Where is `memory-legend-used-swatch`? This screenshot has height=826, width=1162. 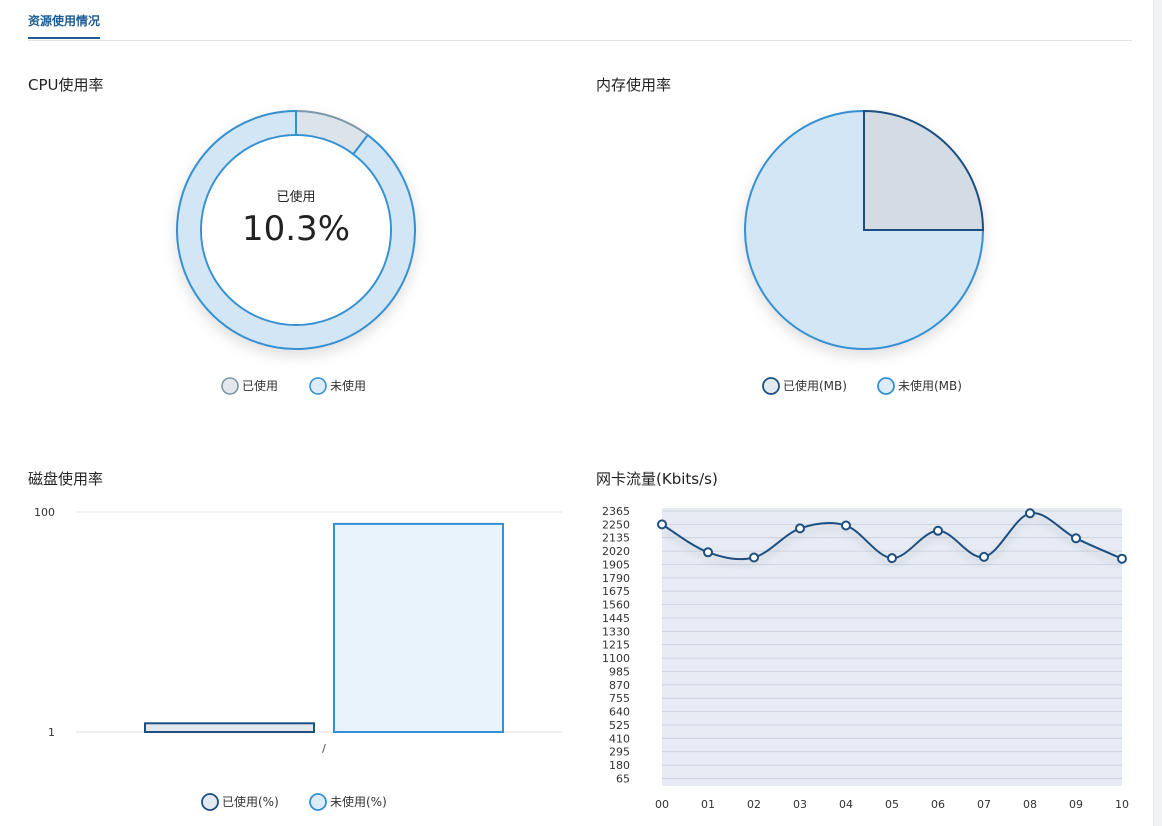 memory-legend-used-swatch is located at coordinates (771, 386).